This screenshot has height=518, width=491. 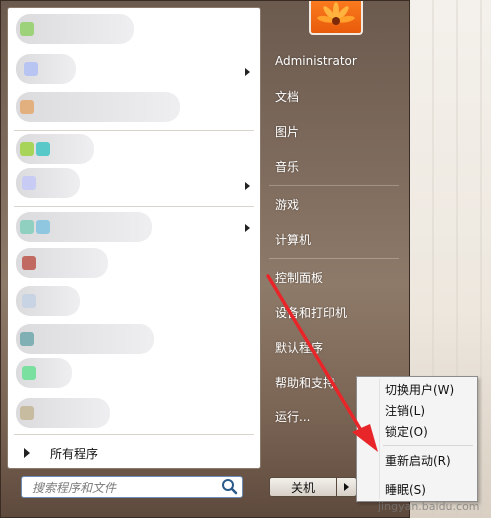 I want to click on lock-item: 锁定(O), so click(x=406, y=431).